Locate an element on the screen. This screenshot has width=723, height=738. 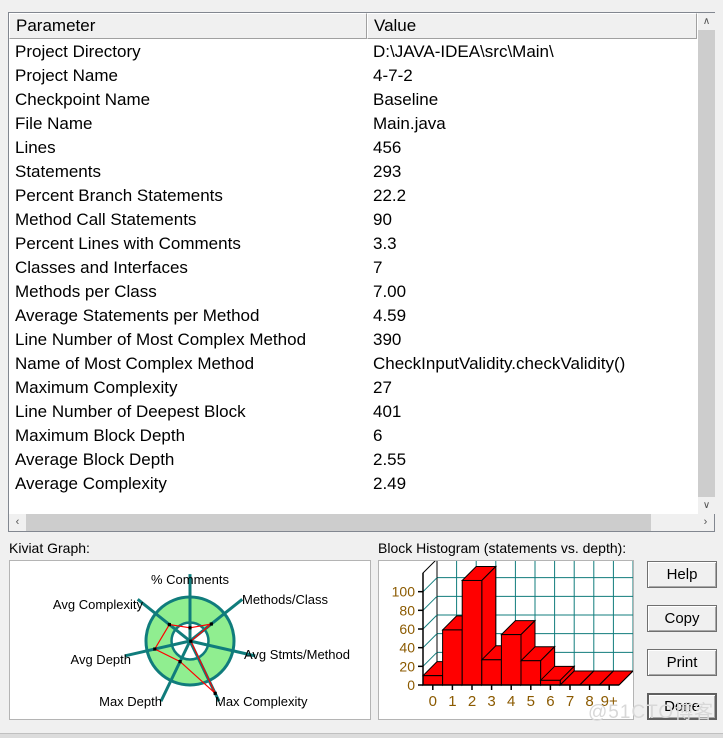
histogram-y-tick-label: 80 is located at coordinates (407, 610).